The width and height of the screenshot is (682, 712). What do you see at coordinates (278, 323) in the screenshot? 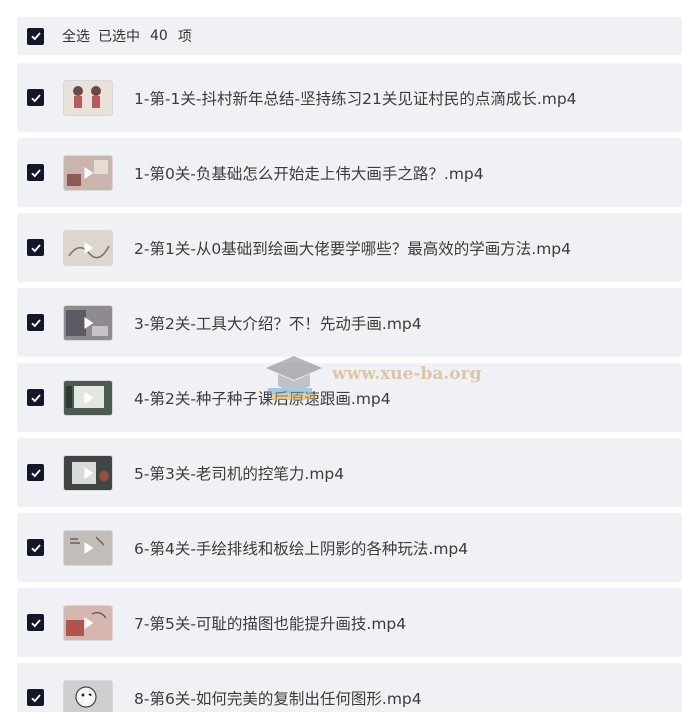
I see `file-name: 3-第2关-工具大介绍？不！先动手画.mp4` at bounding box center [278, 323].